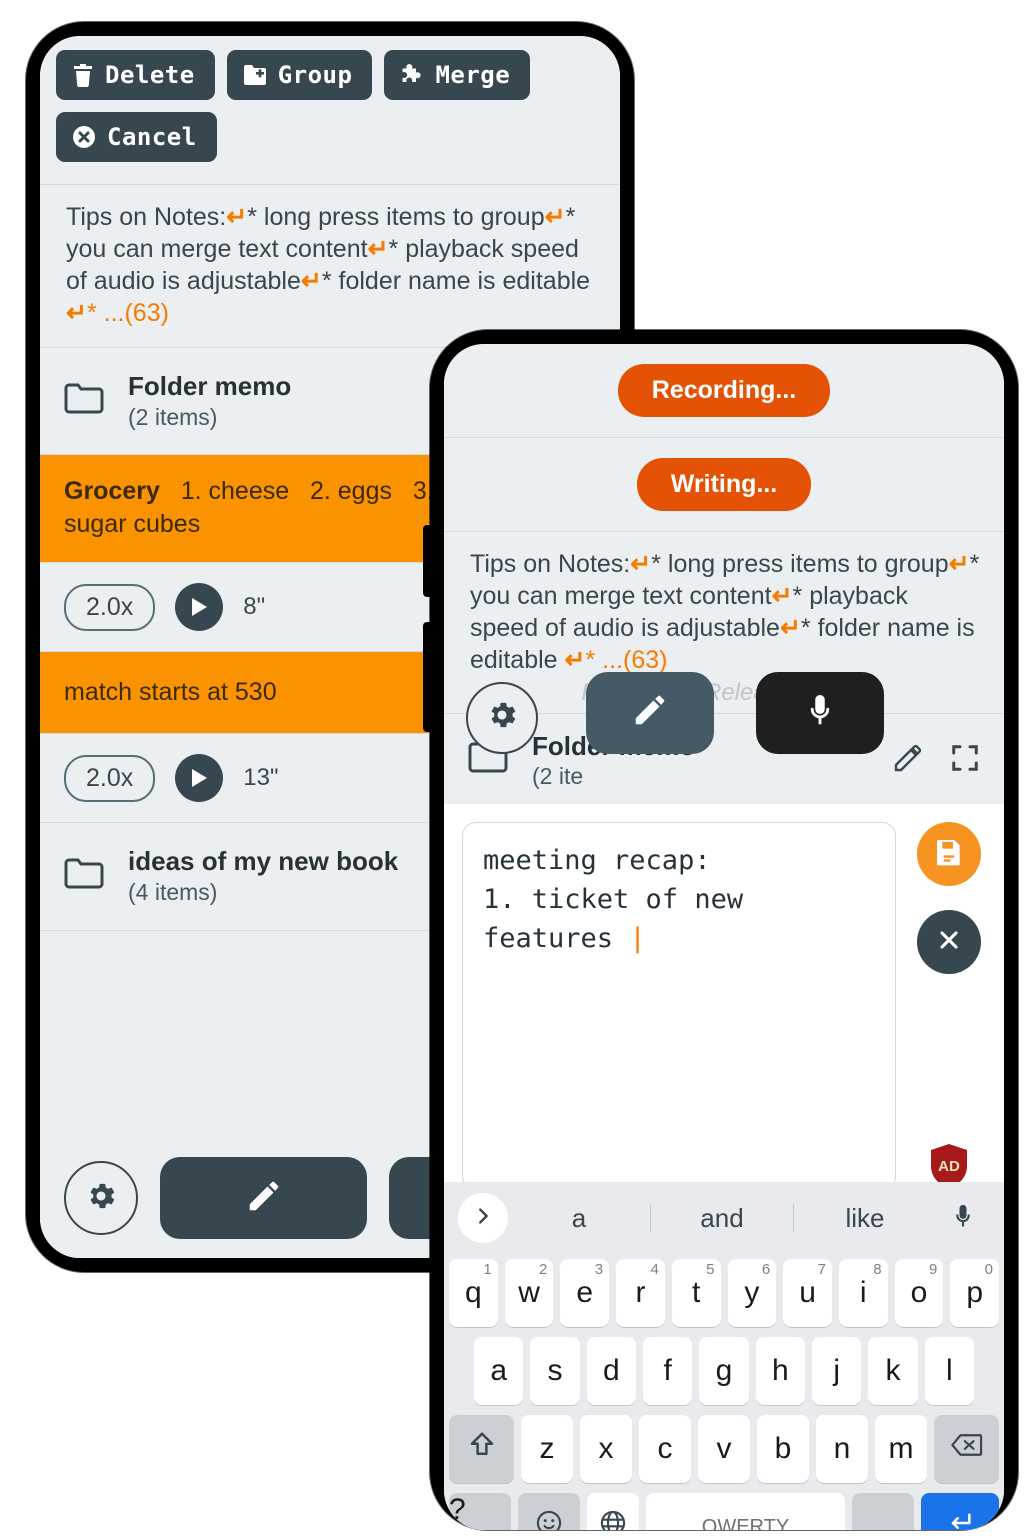  I want to click on folder-icon, so click(85, 876).